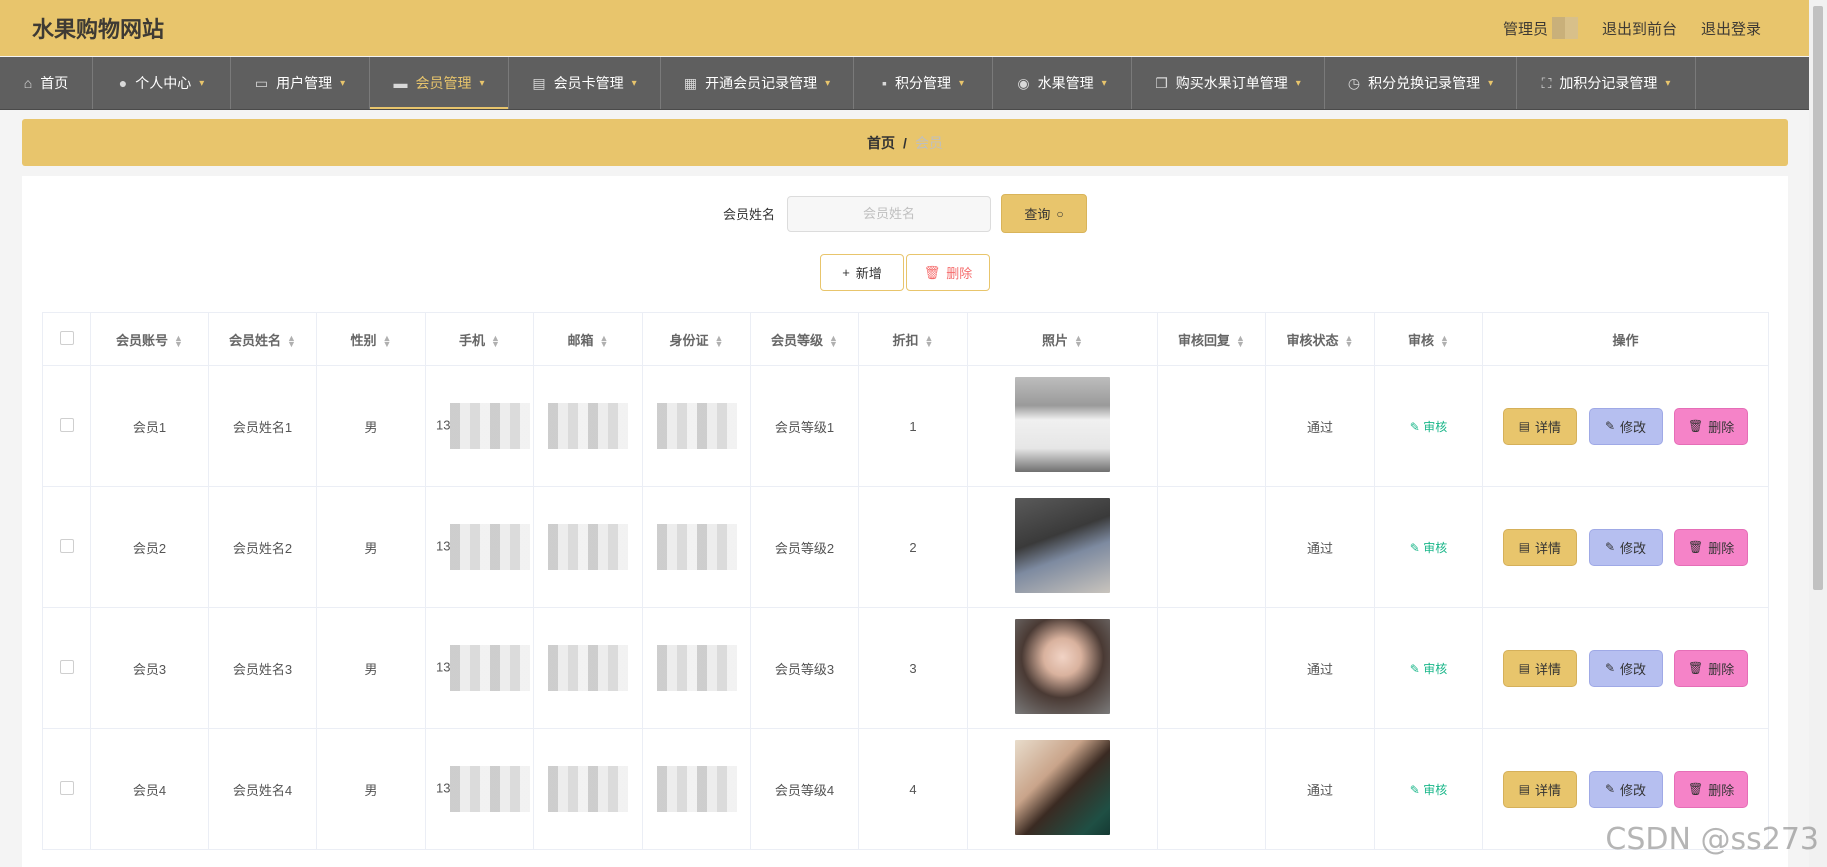  I want to click on th-idcard: 身份证 ▲ ▼, so click(696, 339).